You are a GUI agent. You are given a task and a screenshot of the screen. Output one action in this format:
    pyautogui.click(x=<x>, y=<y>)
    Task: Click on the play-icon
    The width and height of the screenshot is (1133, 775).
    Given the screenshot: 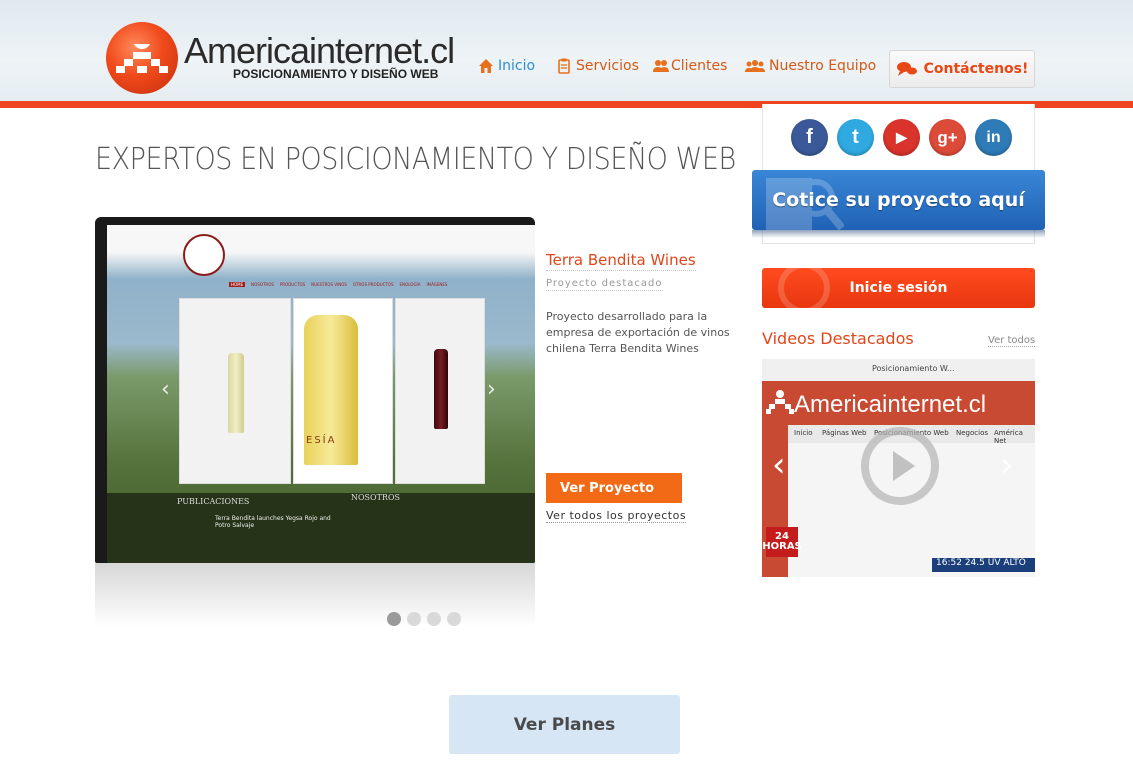 What is the action you would take?
    pyautogui.click(x=900, y=466)
    